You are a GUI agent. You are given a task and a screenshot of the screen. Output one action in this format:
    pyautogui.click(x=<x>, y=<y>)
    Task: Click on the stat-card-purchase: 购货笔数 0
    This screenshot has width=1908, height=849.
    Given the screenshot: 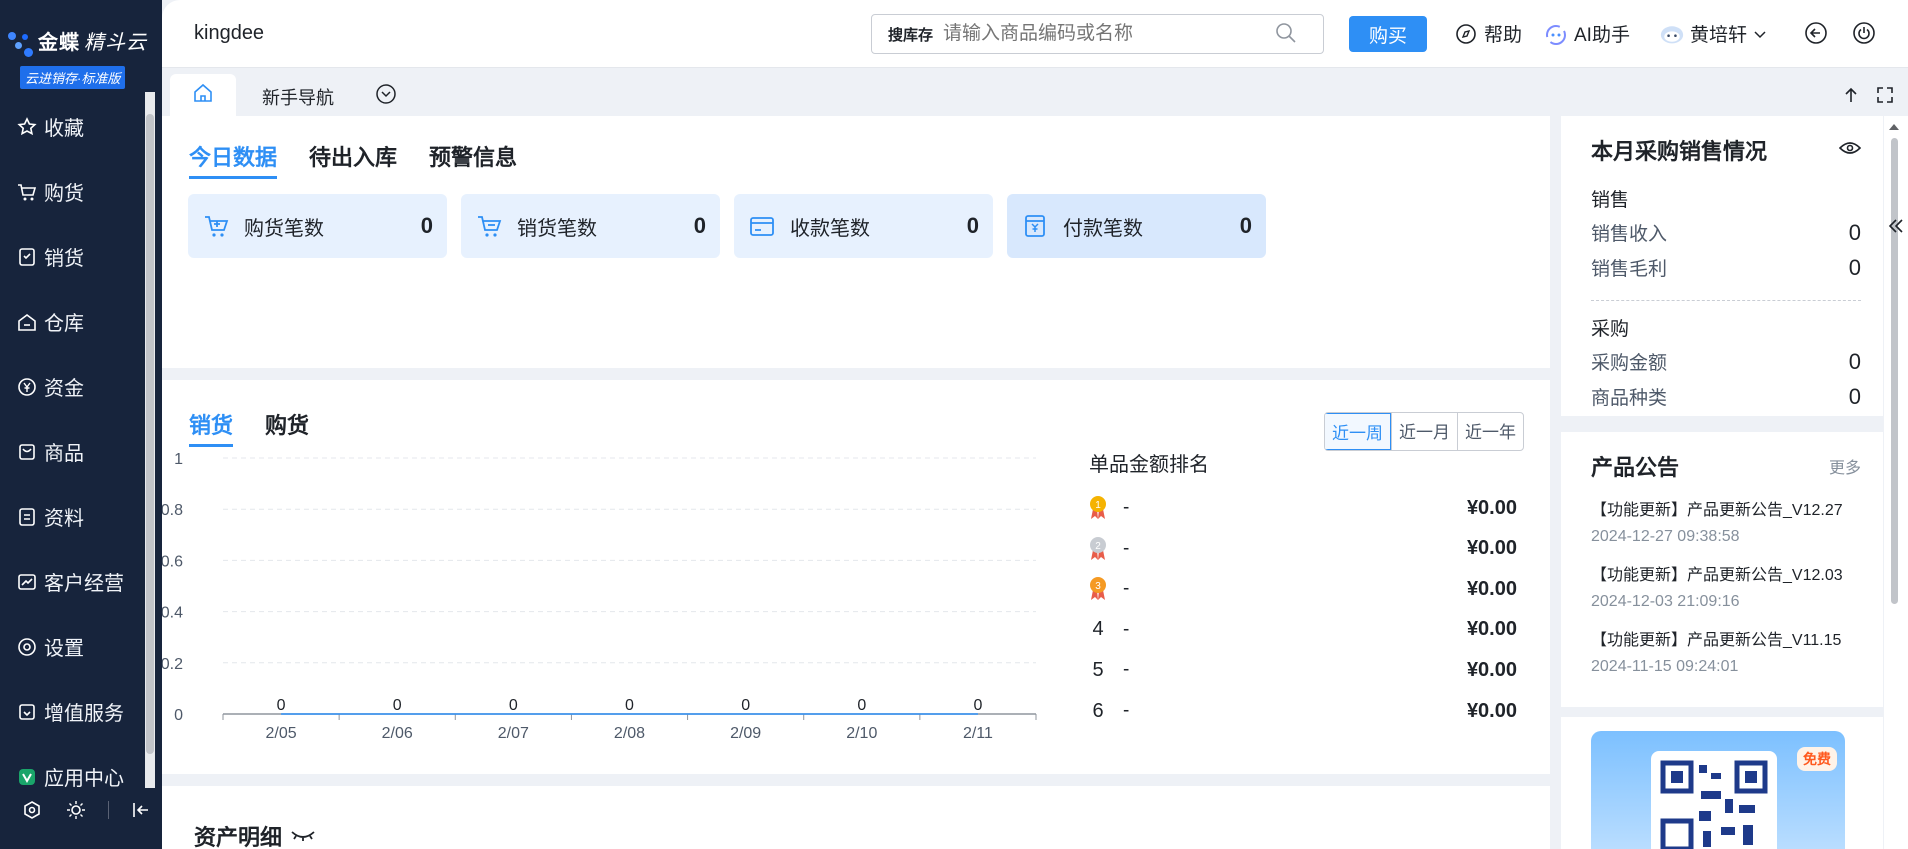 What is the action you would take?
    pyautogui.click(x=317, y=226)
    